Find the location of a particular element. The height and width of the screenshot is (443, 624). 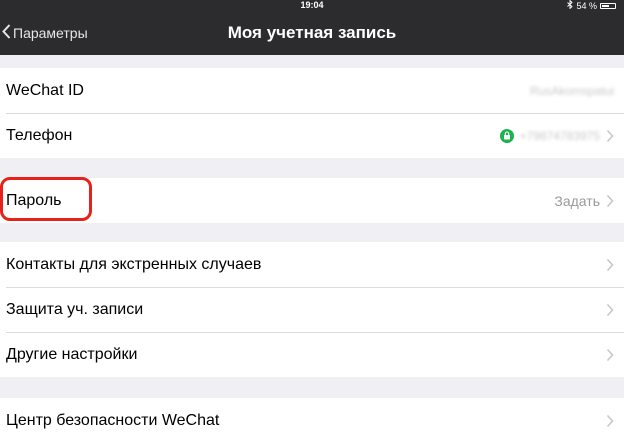

wechat-id-value: RusAkomspatui is located at coordinates (571, 90).